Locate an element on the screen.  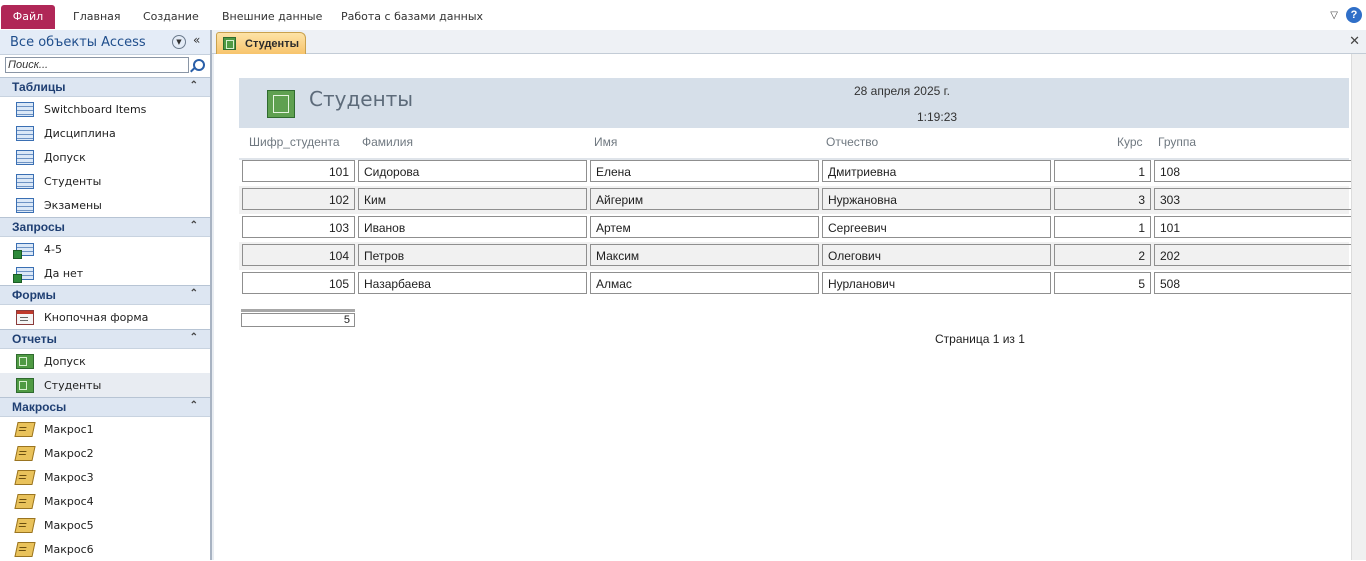
cell-patronymic: Нуржановна is located at coordinates (936, 199).